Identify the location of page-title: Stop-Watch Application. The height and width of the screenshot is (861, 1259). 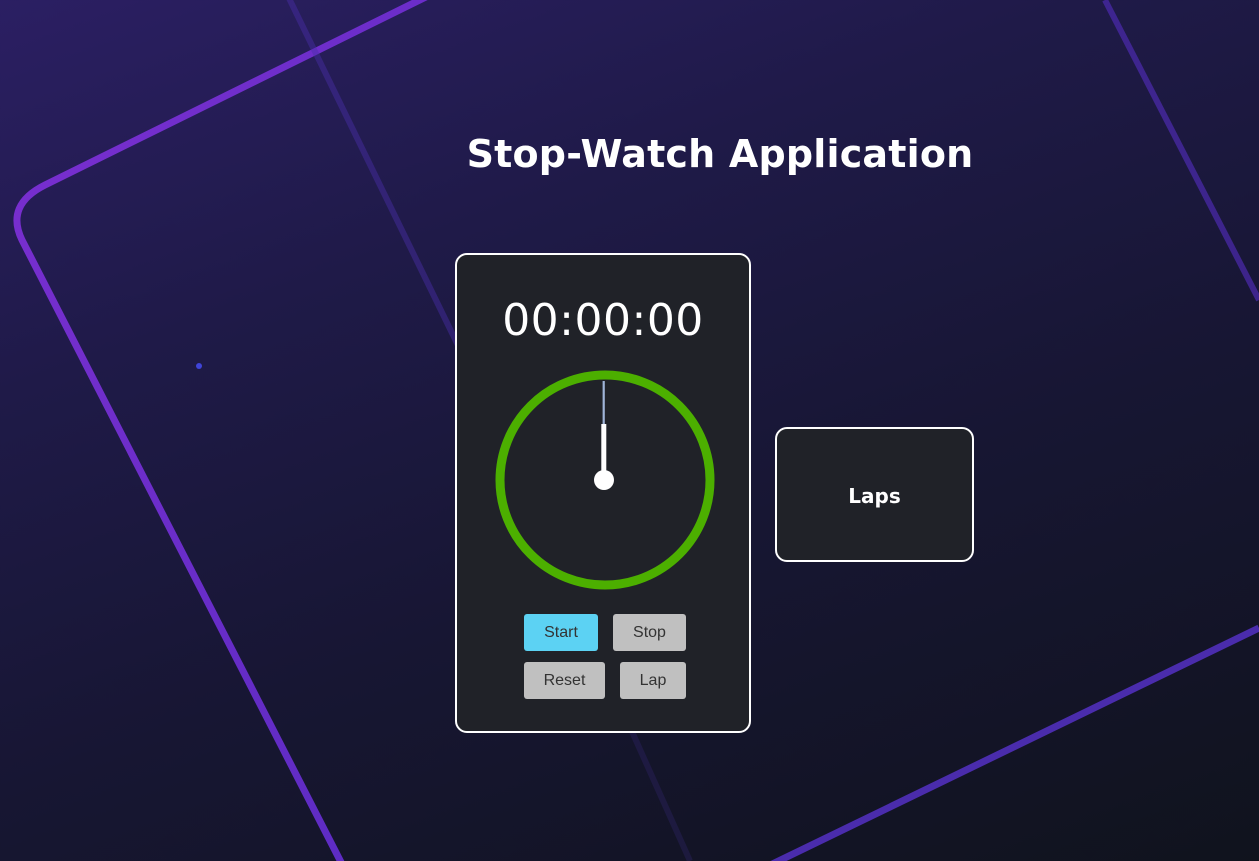
(720, 154).